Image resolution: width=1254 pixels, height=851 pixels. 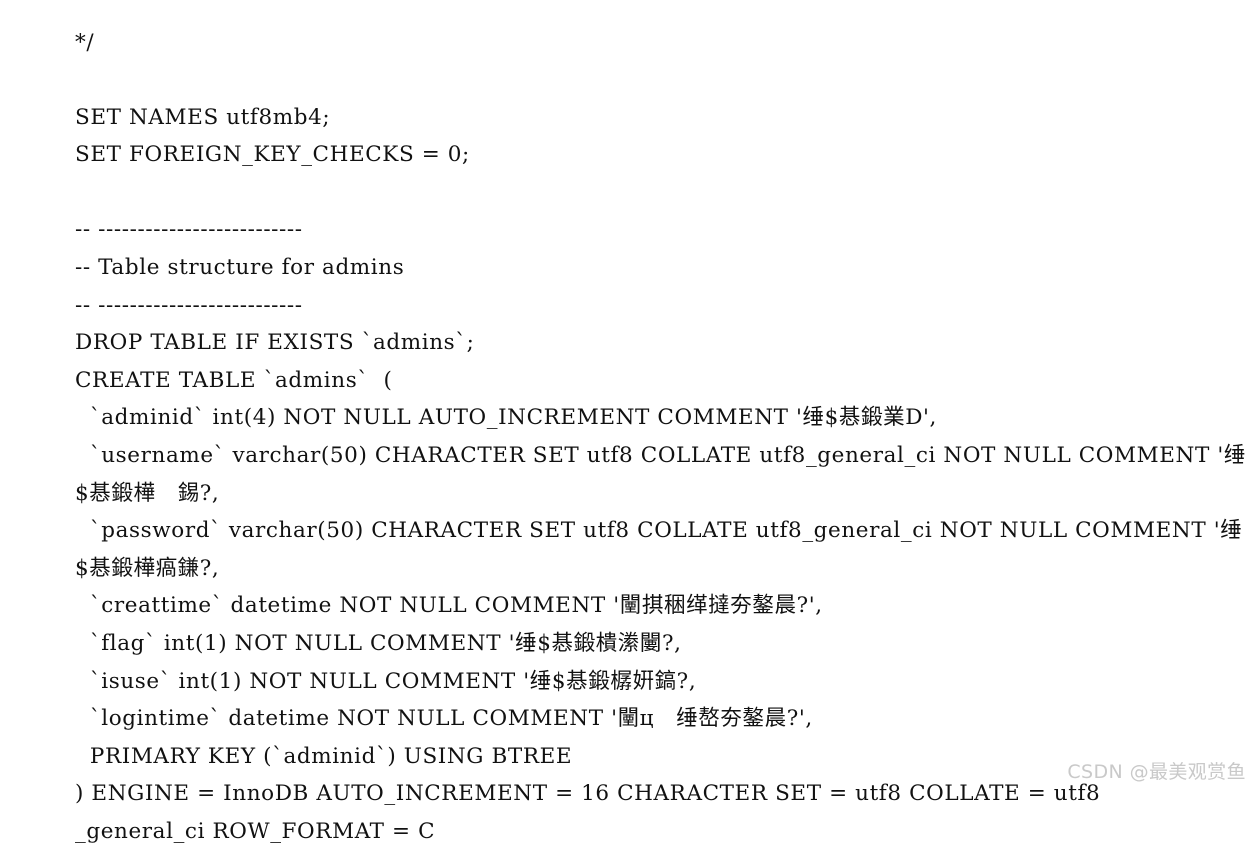 I want to click on code-line: */, so click(x=85, y=42).